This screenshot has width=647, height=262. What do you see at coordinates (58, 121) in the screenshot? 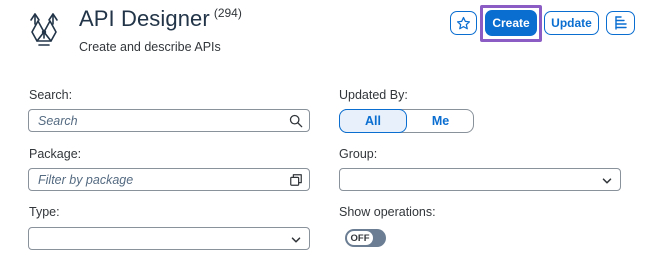
I see `search-placeholder: Search` at bounding box center [58, 121].